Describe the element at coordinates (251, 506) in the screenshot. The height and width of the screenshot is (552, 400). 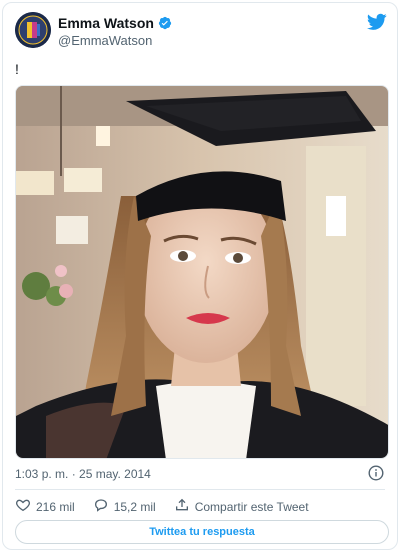
I see `share-label: Compartir este Tweet` at that location.